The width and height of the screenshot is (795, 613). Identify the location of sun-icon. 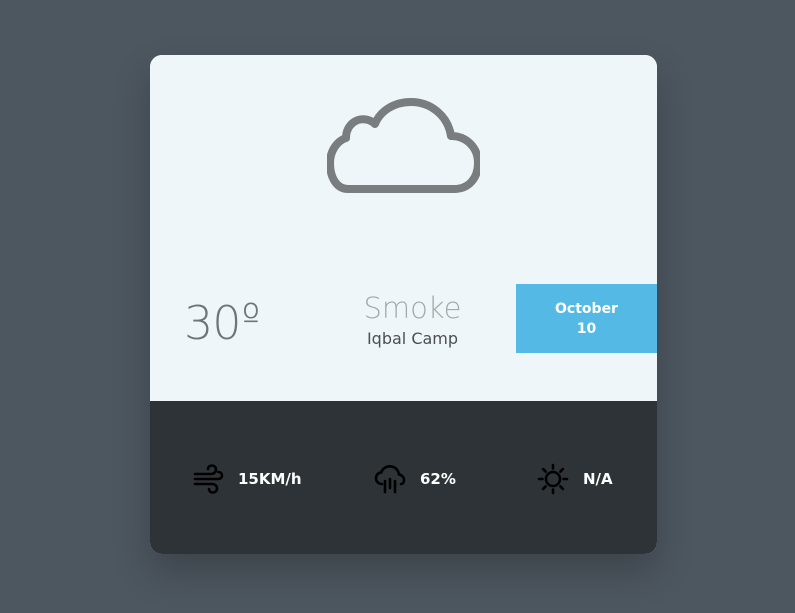
(553, 479).